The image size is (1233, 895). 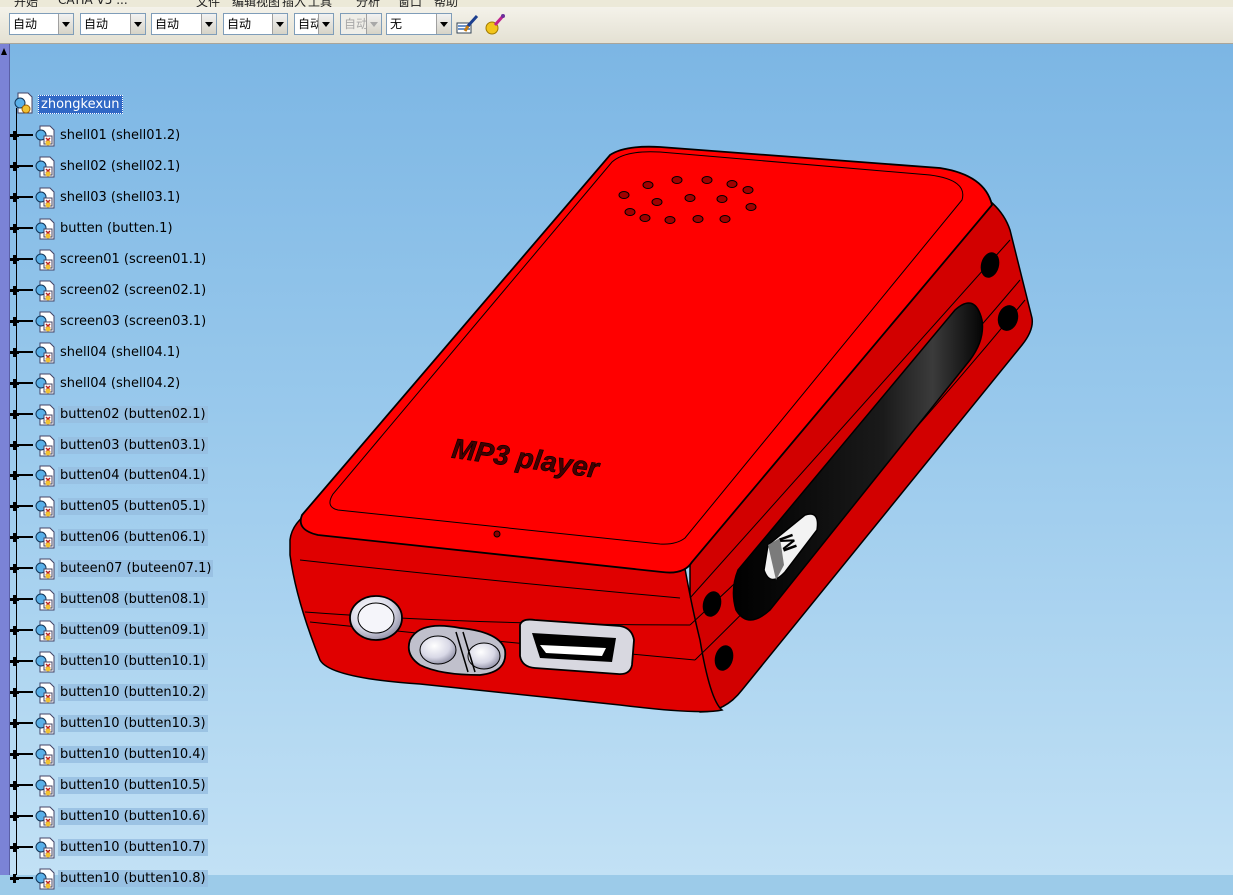 What do you see at coordinates (120, 383) in the screenshot?
I see `tree-node-label: shell04 (shell04.2)` at bounding box center [120, 383].